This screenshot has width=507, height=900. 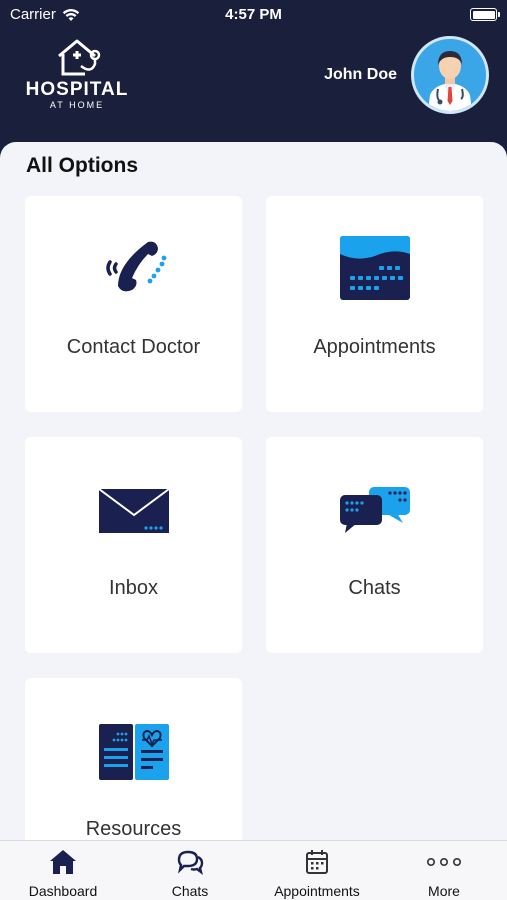 I want to click on tab-label: More, so click(x=444, y=891).